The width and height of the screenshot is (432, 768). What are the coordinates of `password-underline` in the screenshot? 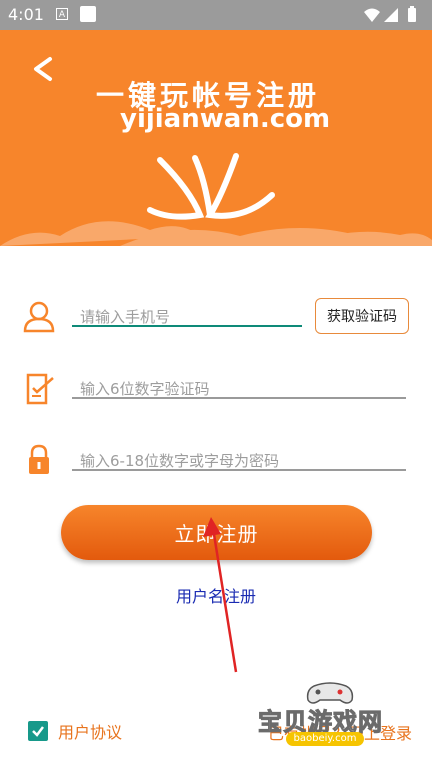 It's located at (239, 470).